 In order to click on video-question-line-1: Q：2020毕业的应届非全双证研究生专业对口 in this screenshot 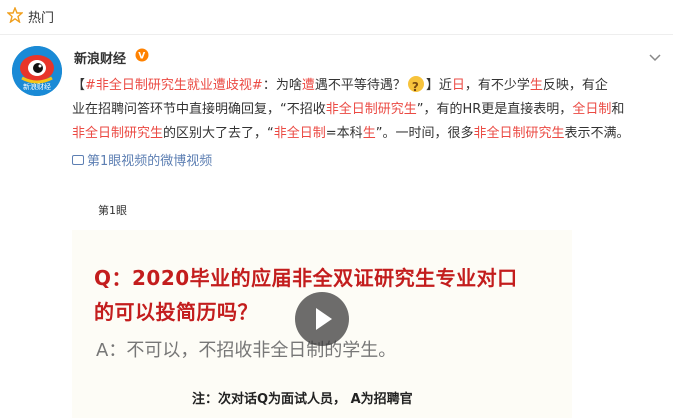, I will do `click(306, 278)`.